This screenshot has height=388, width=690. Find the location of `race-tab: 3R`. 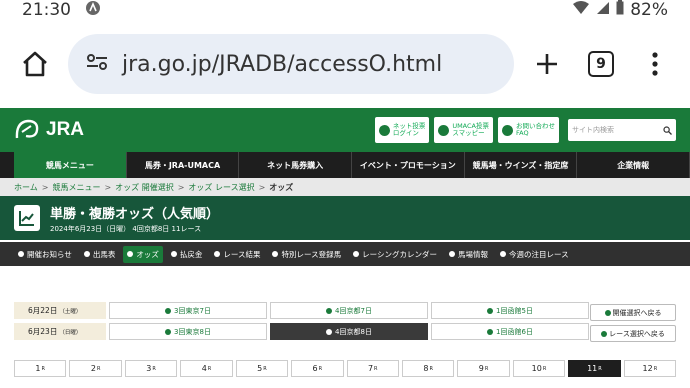

race-tab: 3R is located at coordinates (151, 368).